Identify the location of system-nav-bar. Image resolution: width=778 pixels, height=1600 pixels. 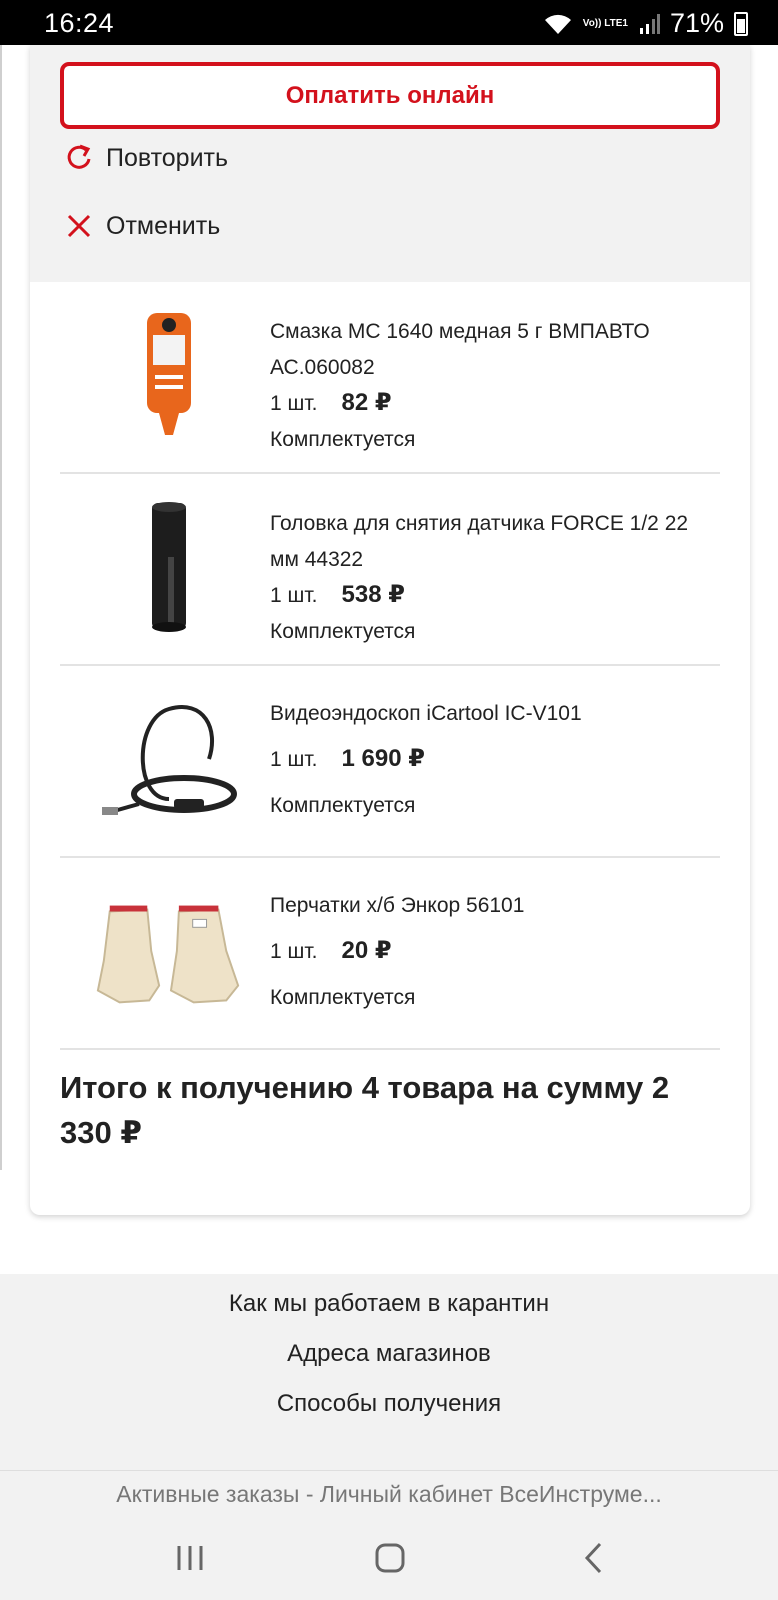
(389, 1559).